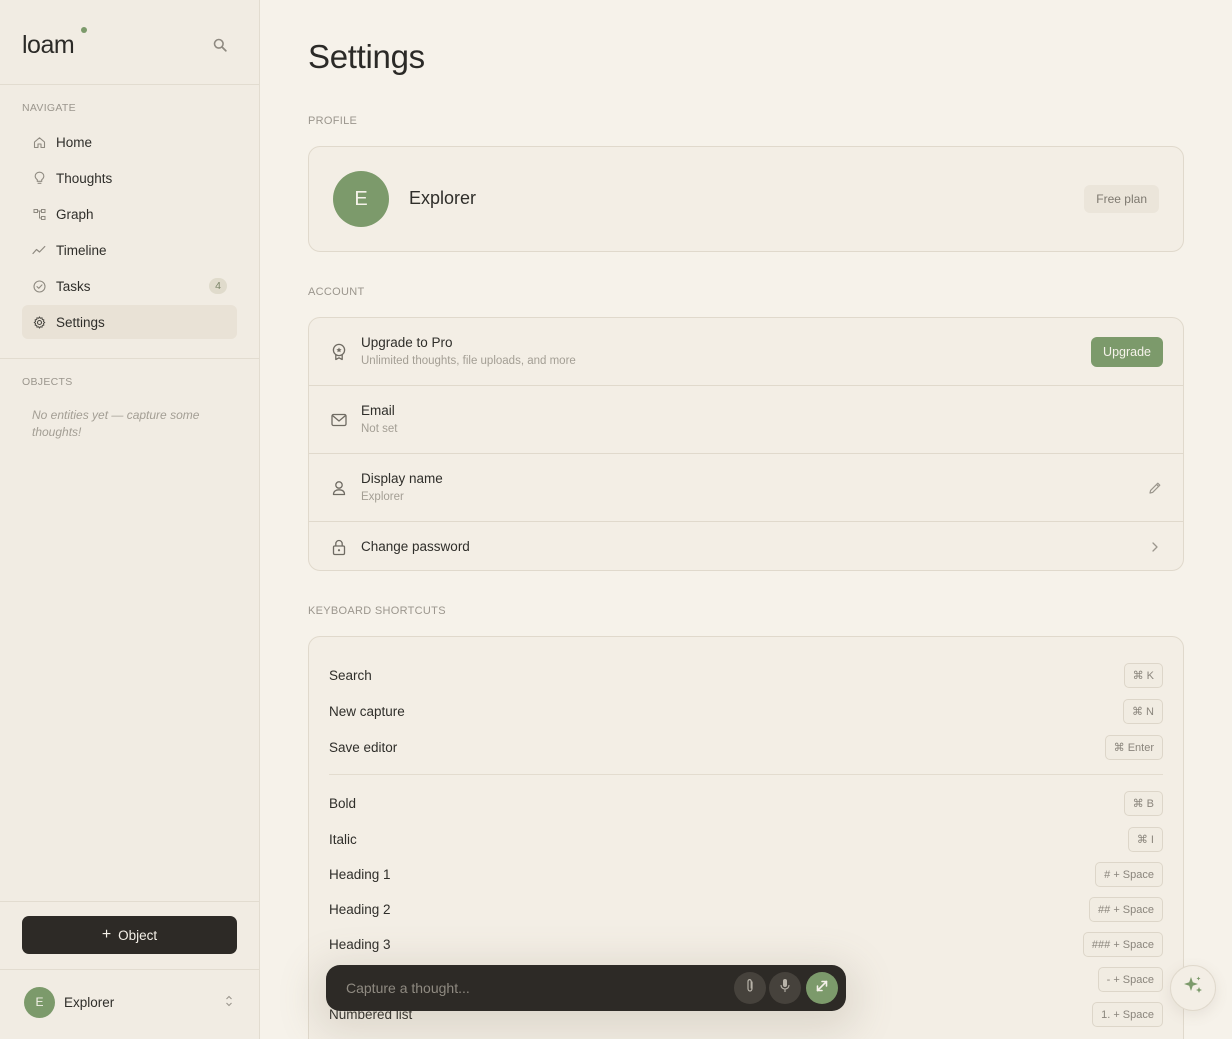  Describe the element at coordinates (339, 420) in the screenshot. I see `mail-icon` at that location.